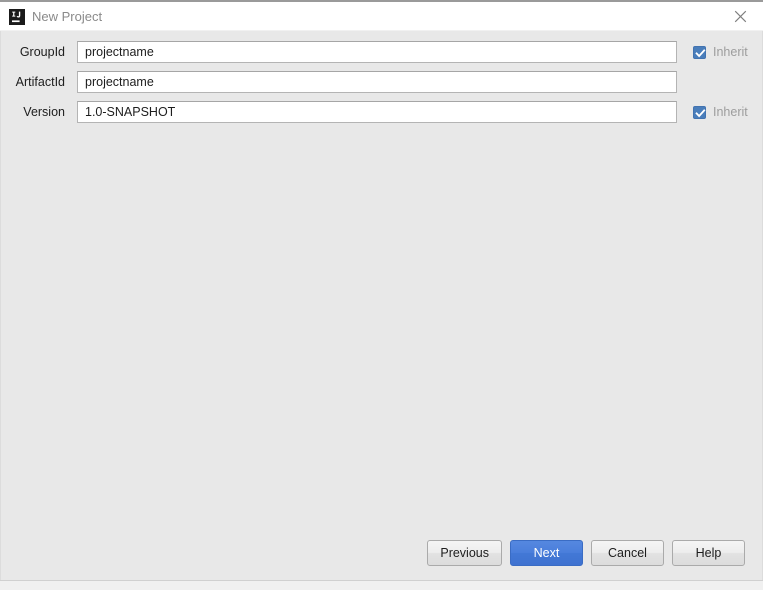 Image resolution: width=763 pixels, height=590 pixels. Describe the element at coordinates (17, 17) in the screenshot. I see `intellij-idea-icon` at that location.